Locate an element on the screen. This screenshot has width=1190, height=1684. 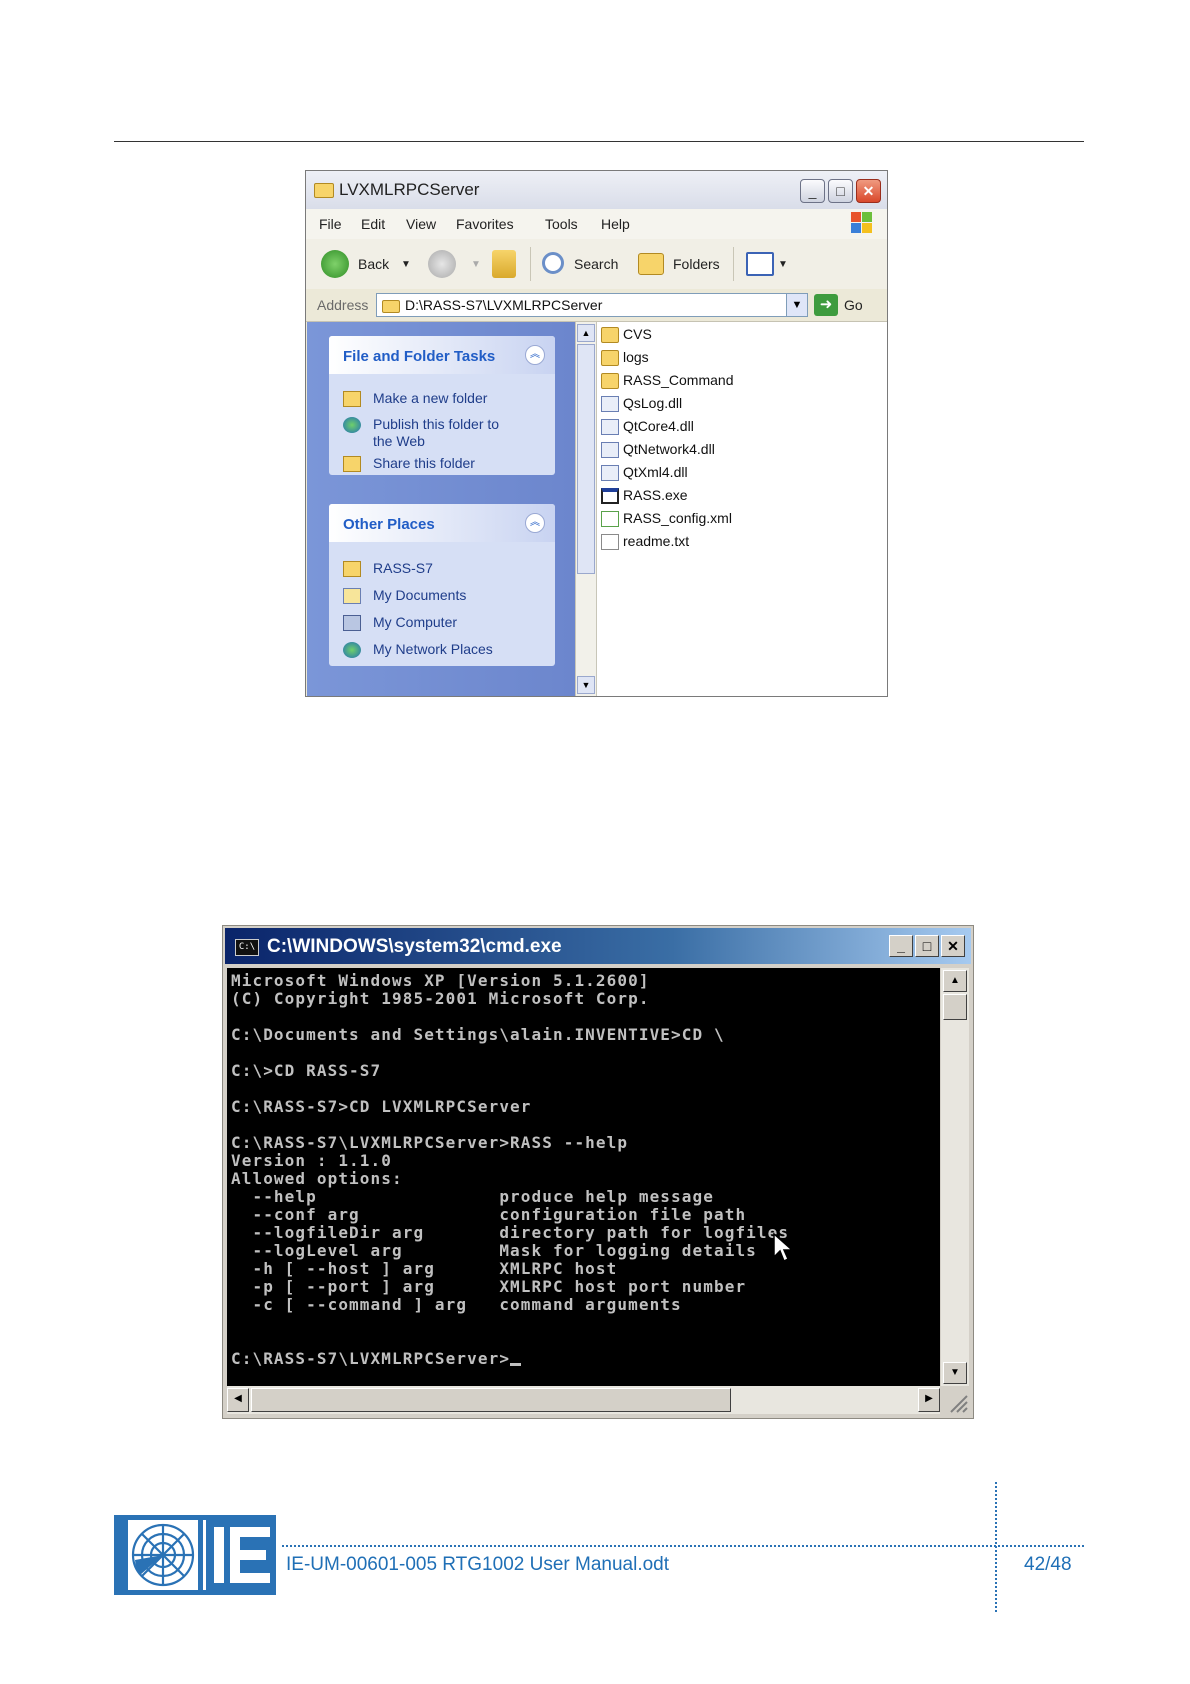
panel-title: File and Folder Tasks is located at coordinates (419, 356).